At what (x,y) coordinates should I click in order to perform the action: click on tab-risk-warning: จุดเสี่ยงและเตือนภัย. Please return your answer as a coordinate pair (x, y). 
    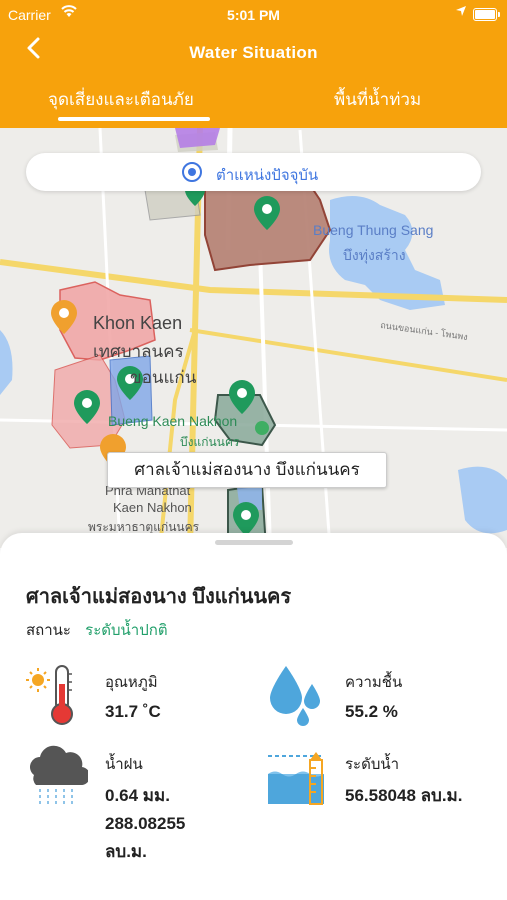
    Looking at the image, I should click on (121, 99).